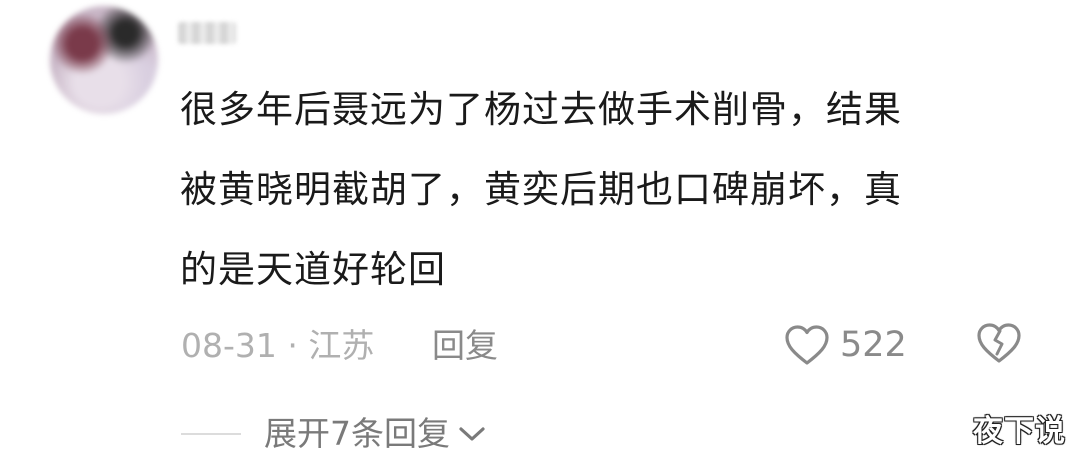 The height and width of the screenshot is (463, 1080). What do you see at coordinates (357, 433) in the screenshot?
I see `expand-replies-label: 展开7条回复` at bounding box center [357, 433].